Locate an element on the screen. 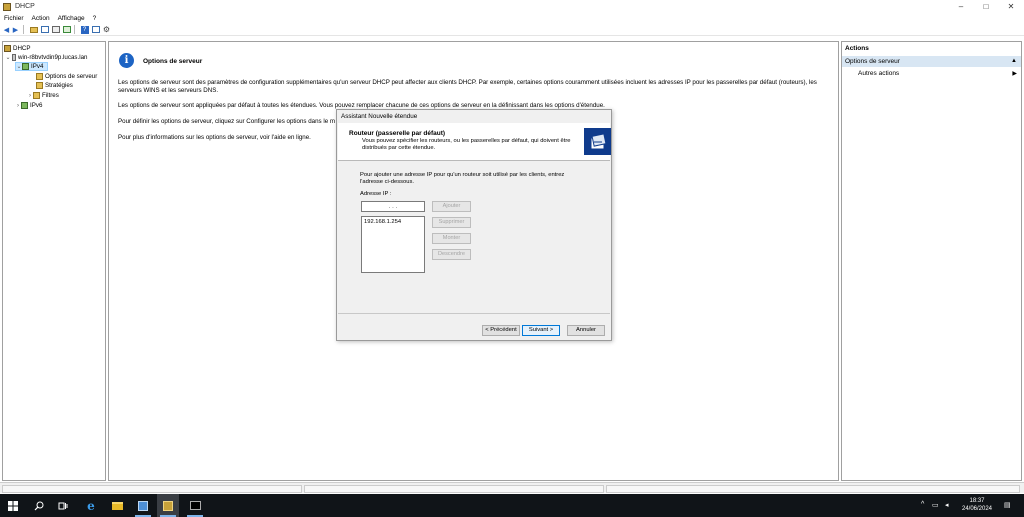 This screenshot has width=1024, height=517. cancel-button: Annuler is located at coordinates (586, 330).